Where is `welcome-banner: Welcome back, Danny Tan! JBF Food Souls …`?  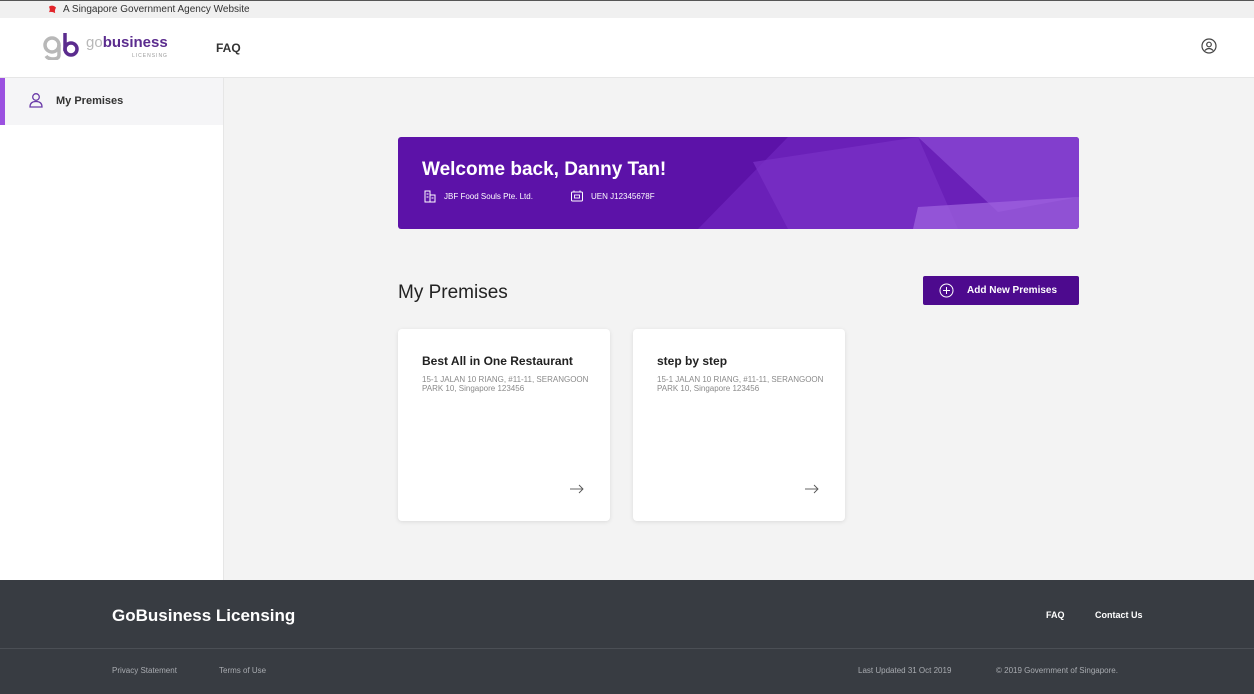
welcome-banner: Welcome back, Danny Tan! JBF Food Souls … is located at coordinates (738, 183).